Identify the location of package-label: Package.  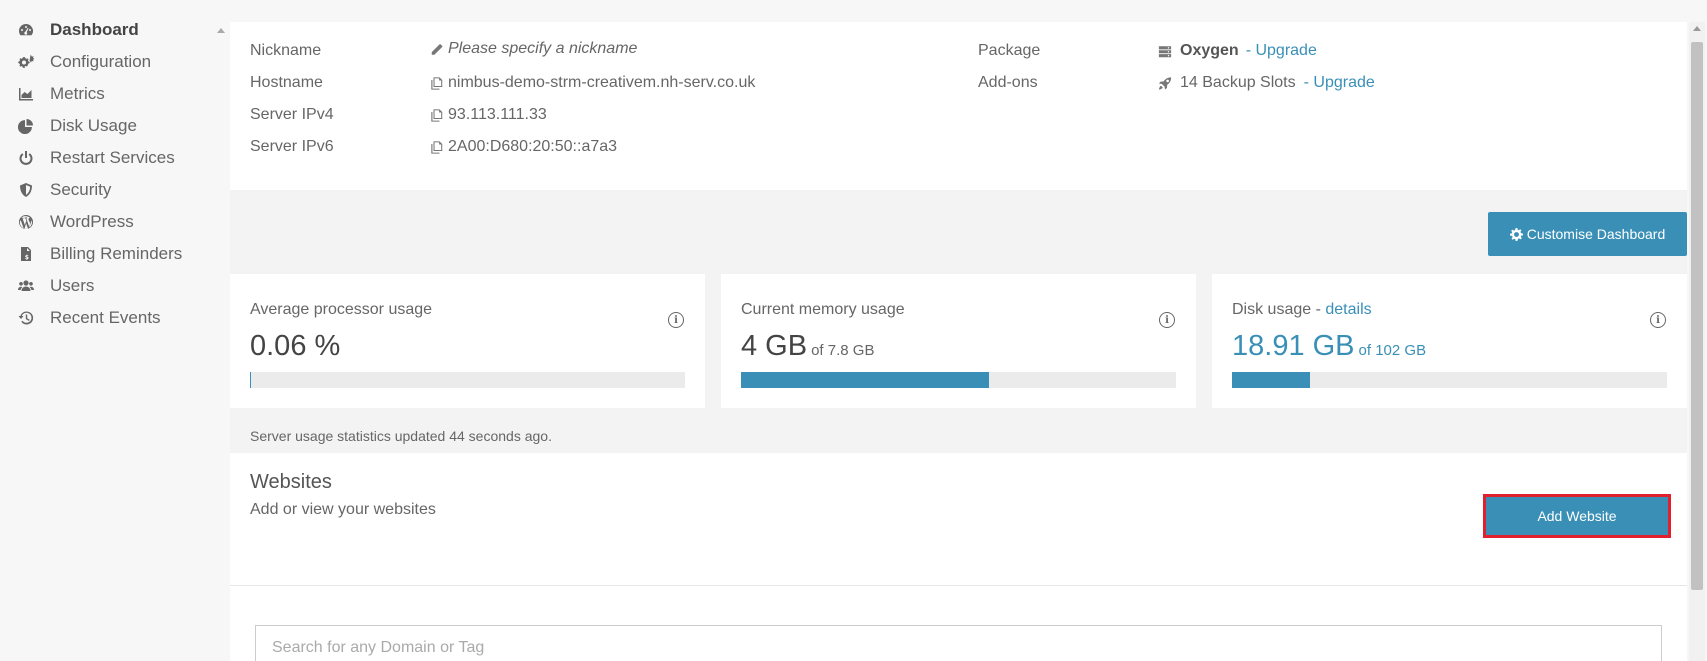
(1009, 50).